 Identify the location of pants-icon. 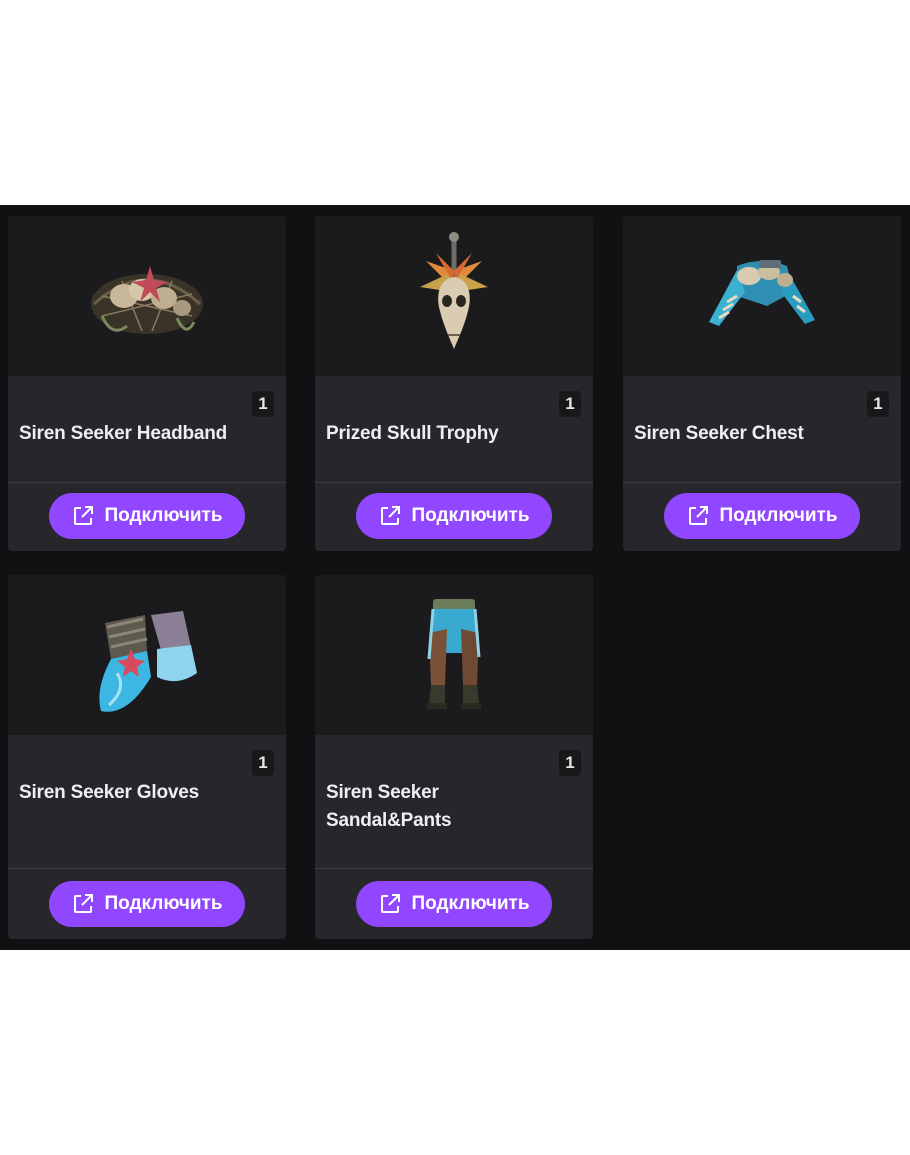
(454, 653).